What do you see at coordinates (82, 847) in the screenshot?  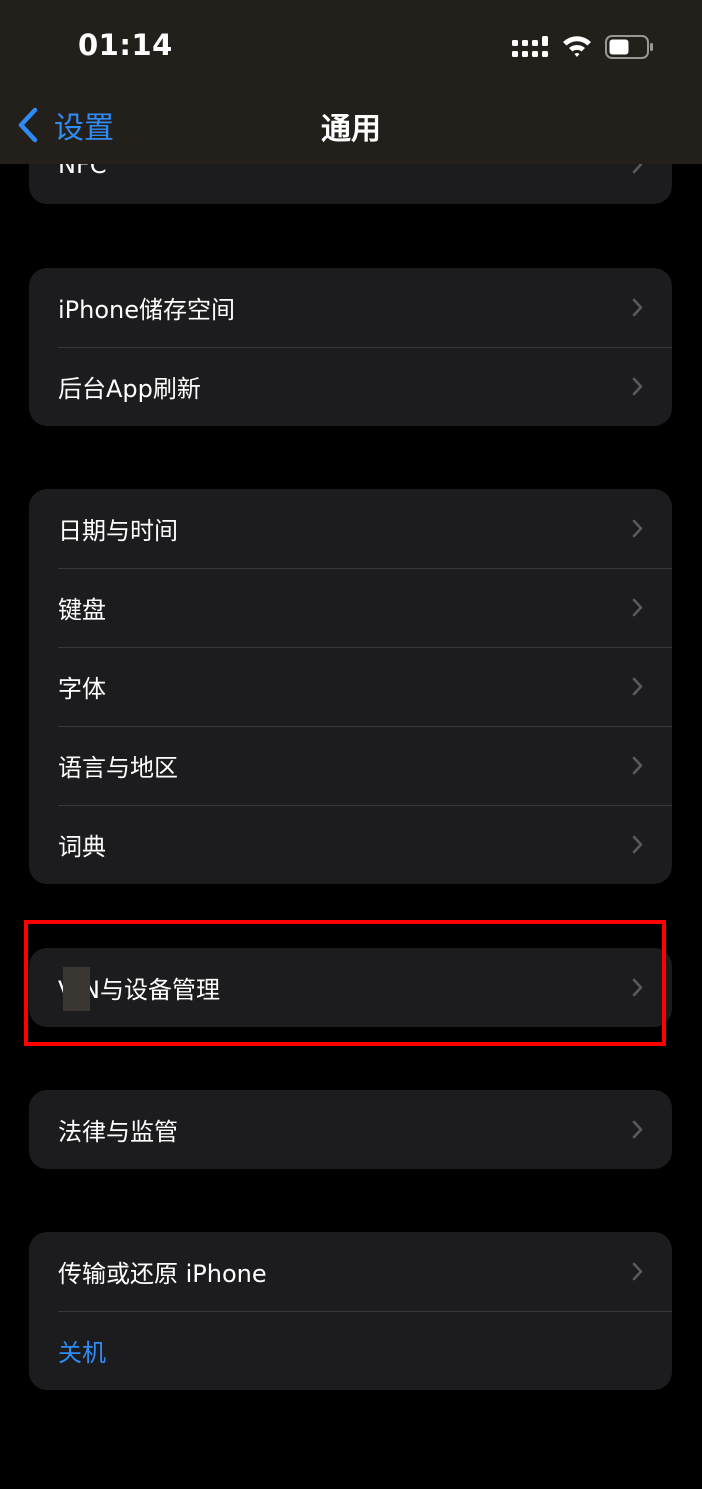 I see `row-label: 词典` at bounding box center [82, 847].